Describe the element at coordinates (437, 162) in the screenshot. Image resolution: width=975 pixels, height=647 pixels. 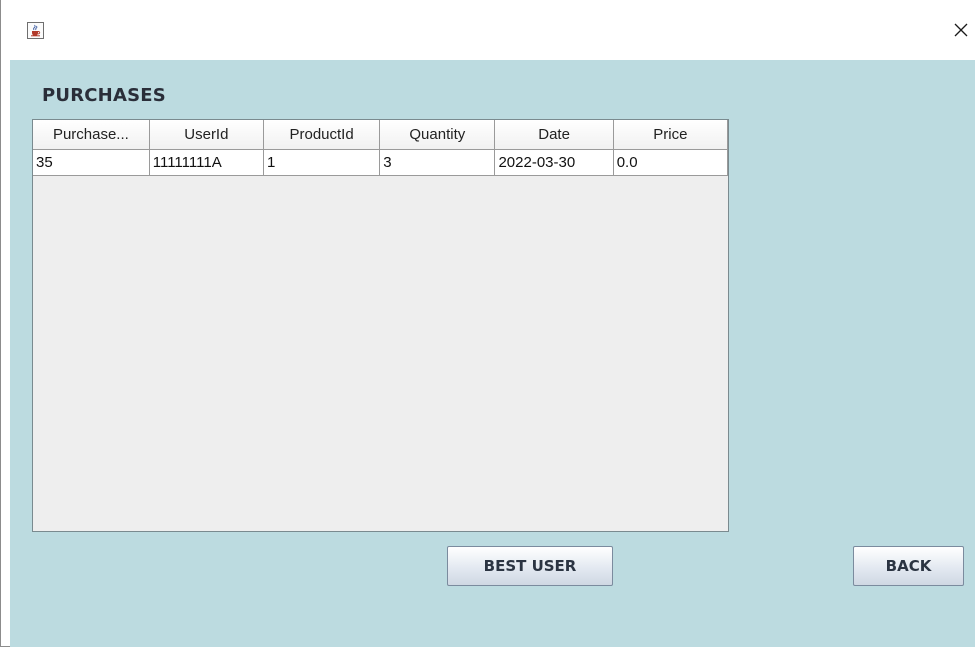
I see `cell-quantity: 3` at that location.